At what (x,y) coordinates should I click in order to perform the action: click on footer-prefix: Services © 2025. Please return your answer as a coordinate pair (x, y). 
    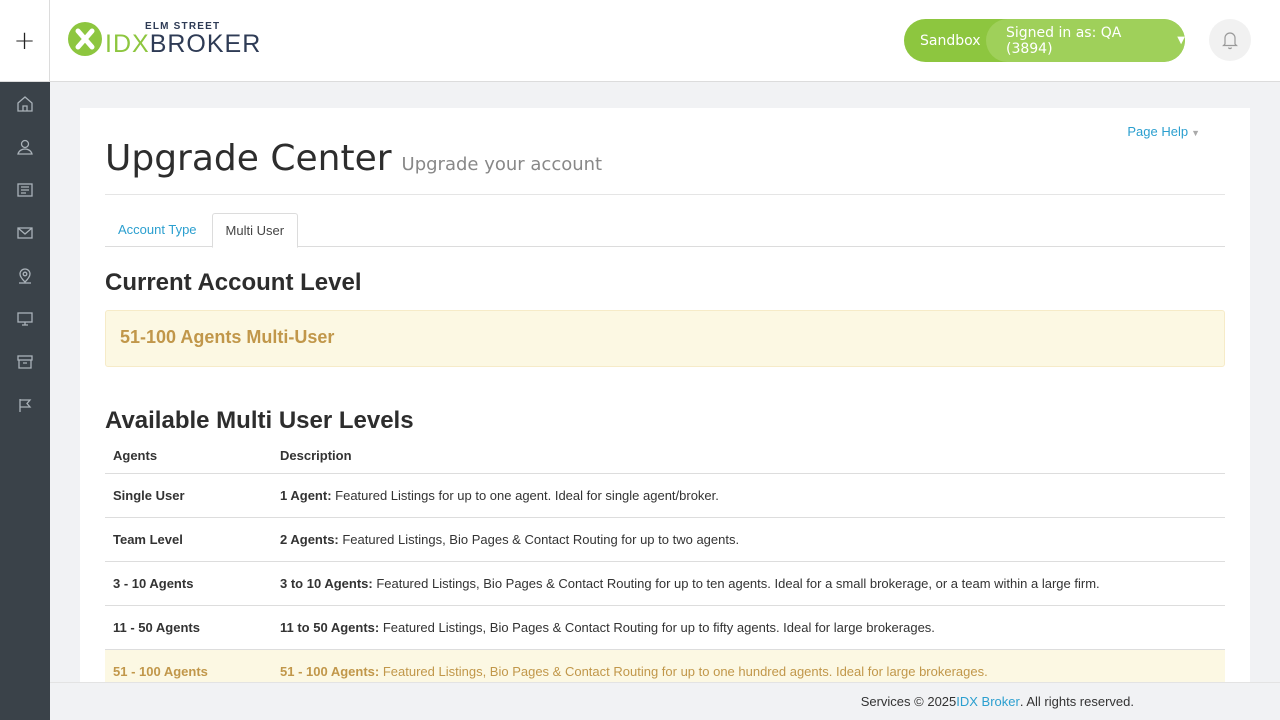
    Looking at the image, I should click on (908, 701).